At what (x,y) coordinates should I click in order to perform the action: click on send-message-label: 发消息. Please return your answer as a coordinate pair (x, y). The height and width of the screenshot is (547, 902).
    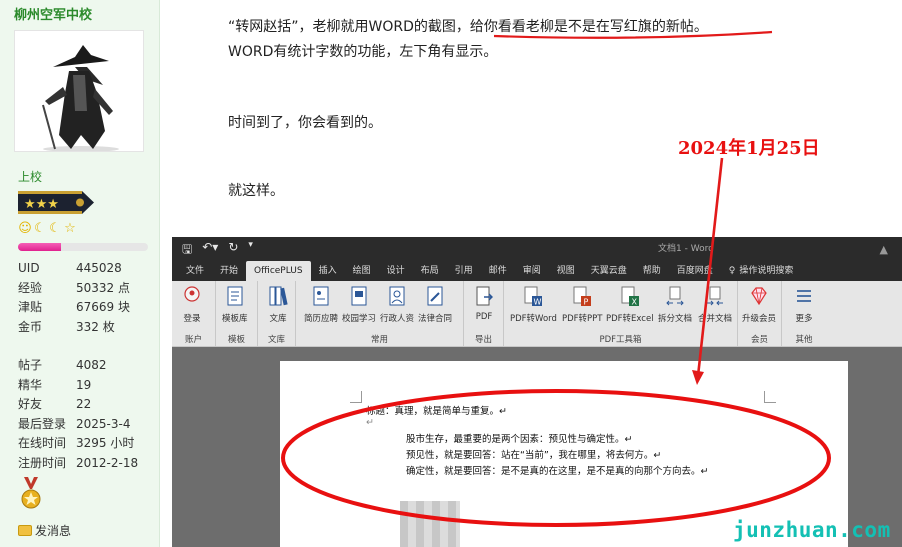
    Looking at the image, I should click on (53, 531).